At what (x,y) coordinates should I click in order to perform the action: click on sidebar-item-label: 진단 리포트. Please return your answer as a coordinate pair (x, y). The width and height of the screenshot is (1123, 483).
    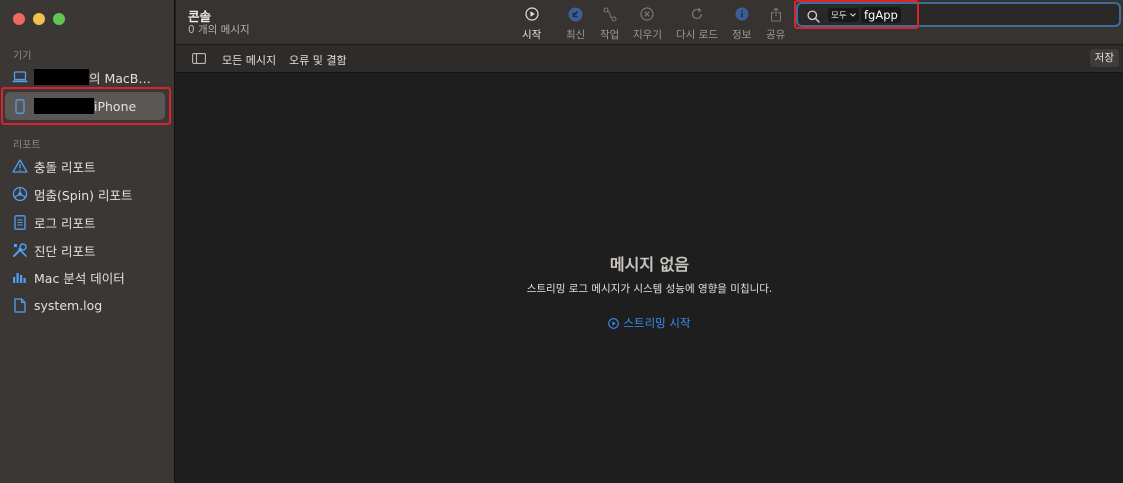
    Looking at the image, I should click on (65, 251).